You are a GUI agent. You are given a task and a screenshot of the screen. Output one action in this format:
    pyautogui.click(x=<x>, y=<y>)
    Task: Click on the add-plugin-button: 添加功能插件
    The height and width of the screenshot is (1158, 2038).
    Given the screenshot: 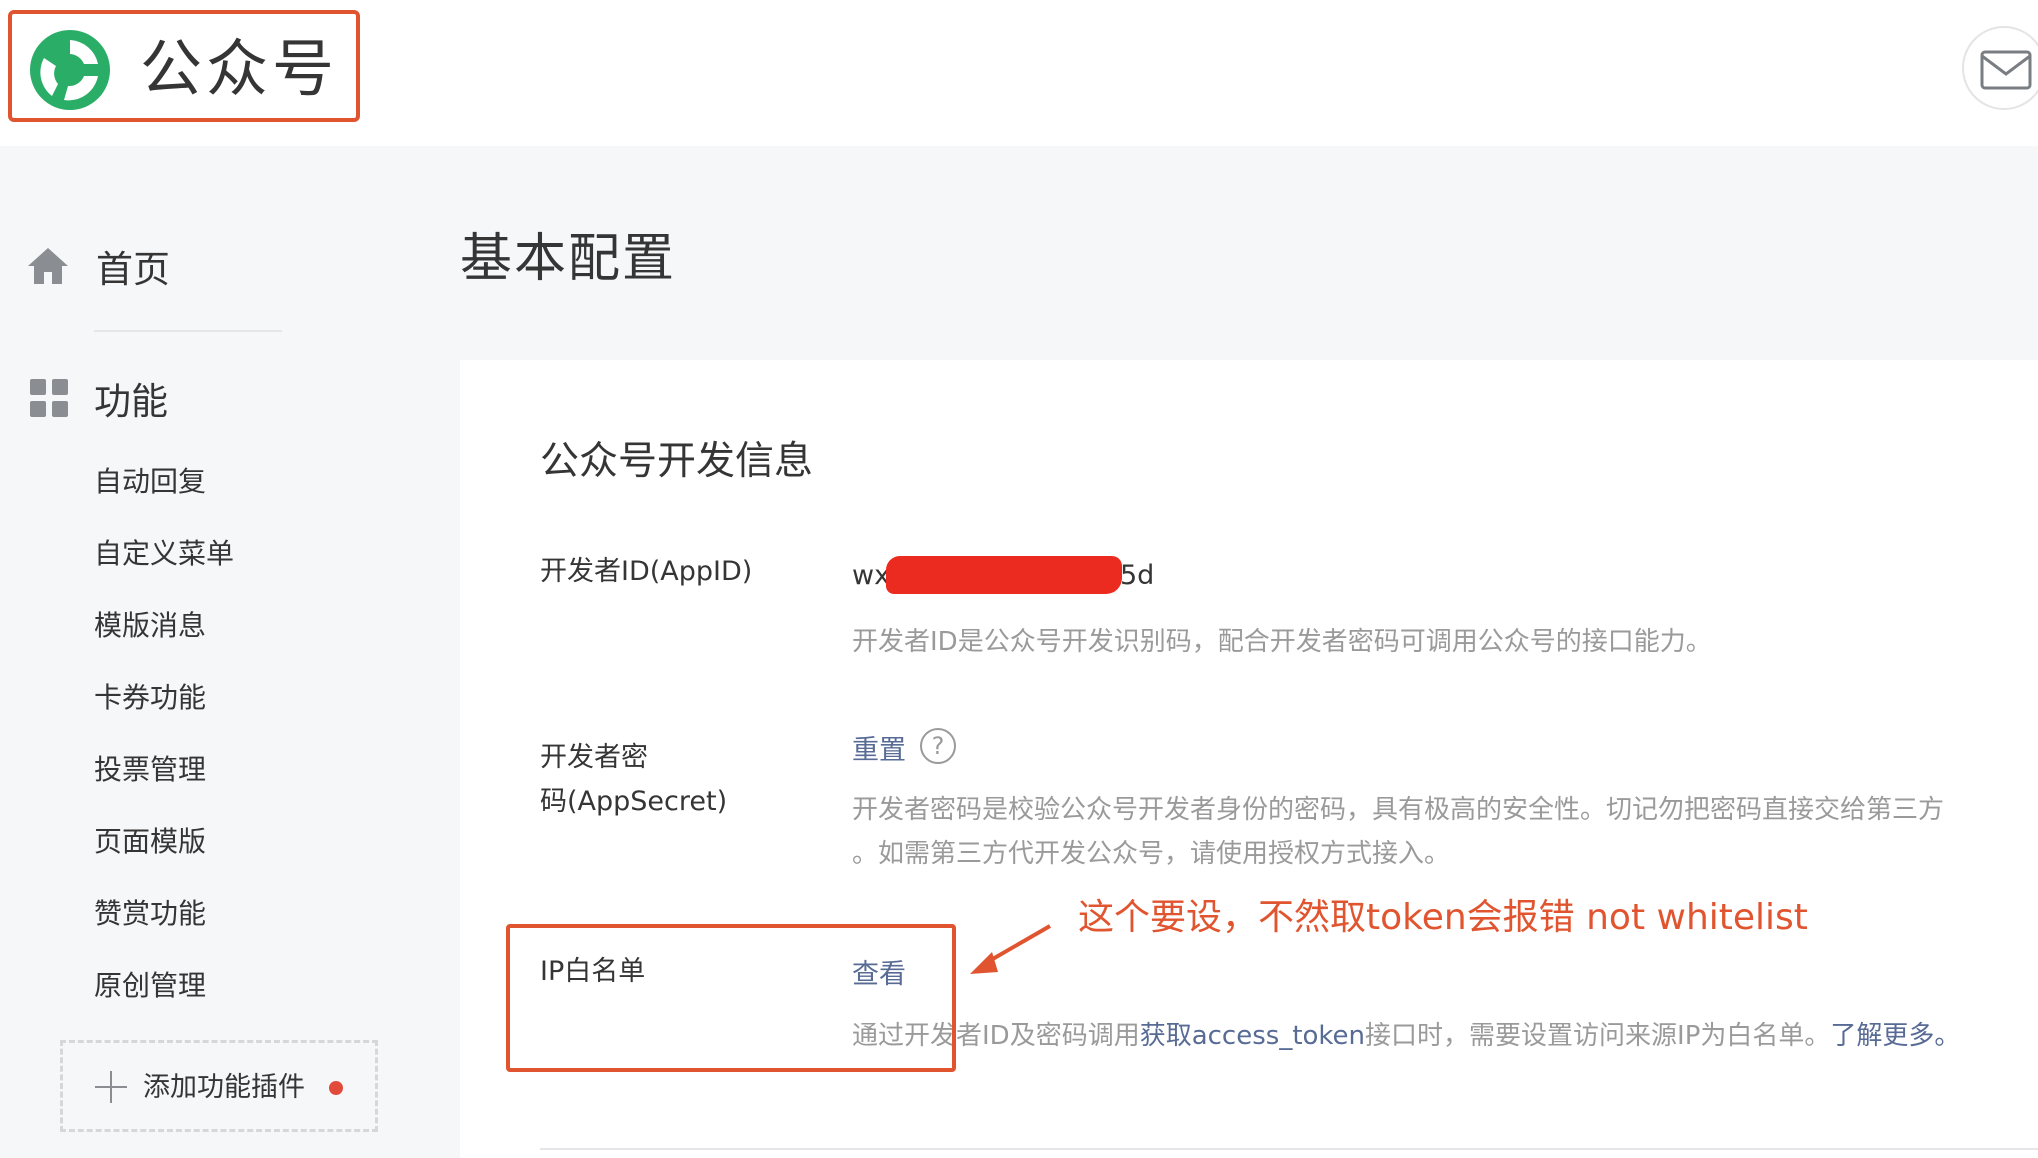 What is the action you would take?
    pyautogui.click(x=219, y=1086)
    